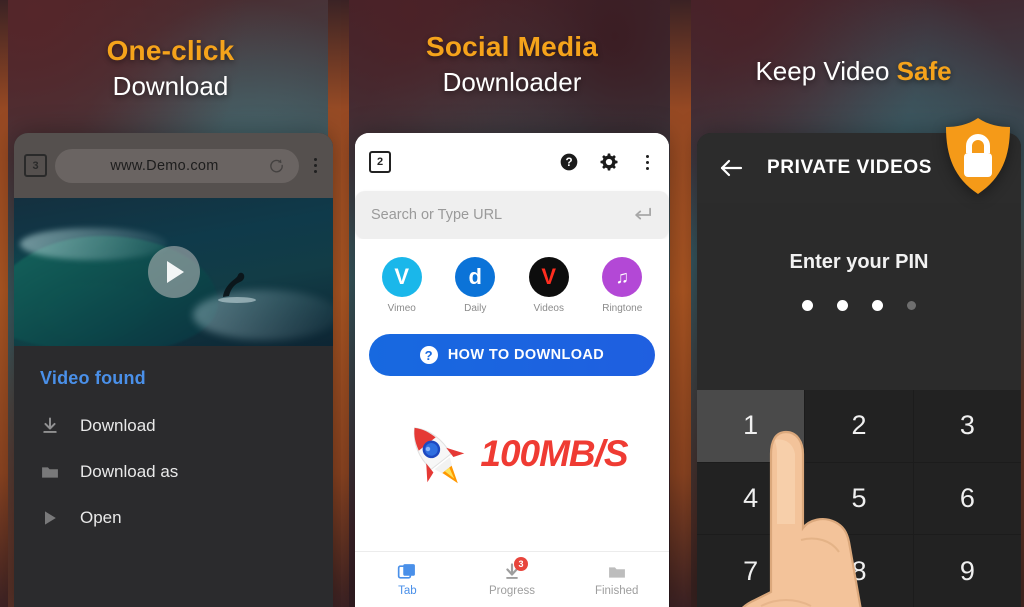 The height and width of the screenshot is (607, 1024). Describe the element at coordinates (173, 518) in the screenshot. I see `menu-item-open: Open` at that location.